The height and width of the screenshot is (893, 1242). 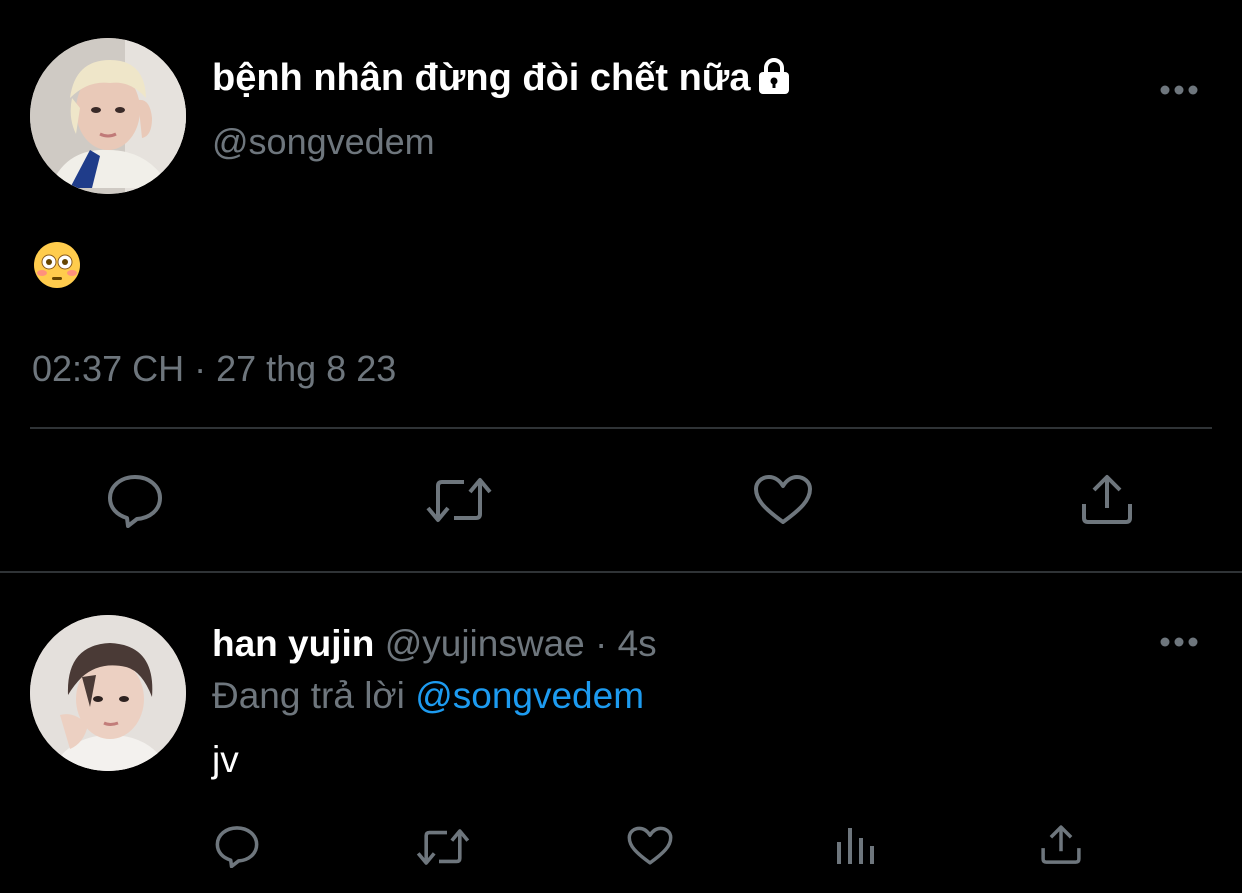 What do you see at coordinates (323, 142) in the screenshot?
I see `author-handle: @songvedem` at bounding box center [323, 142].